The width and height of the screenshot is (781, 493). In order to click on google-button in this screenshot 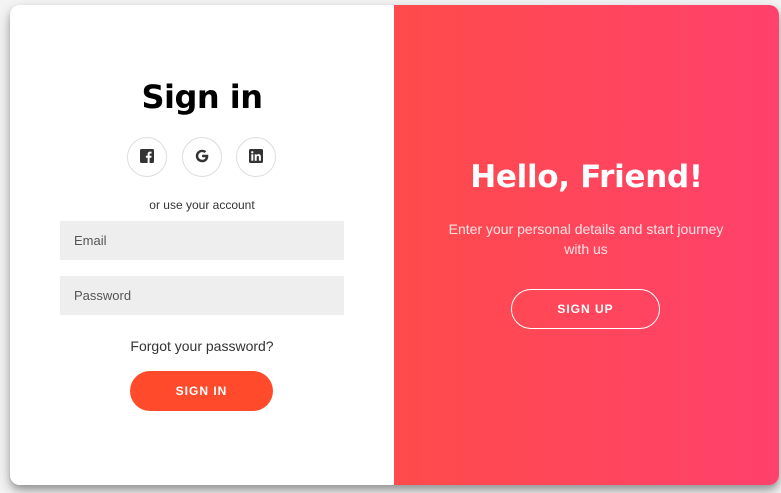, I will do `click(202, 157)`.